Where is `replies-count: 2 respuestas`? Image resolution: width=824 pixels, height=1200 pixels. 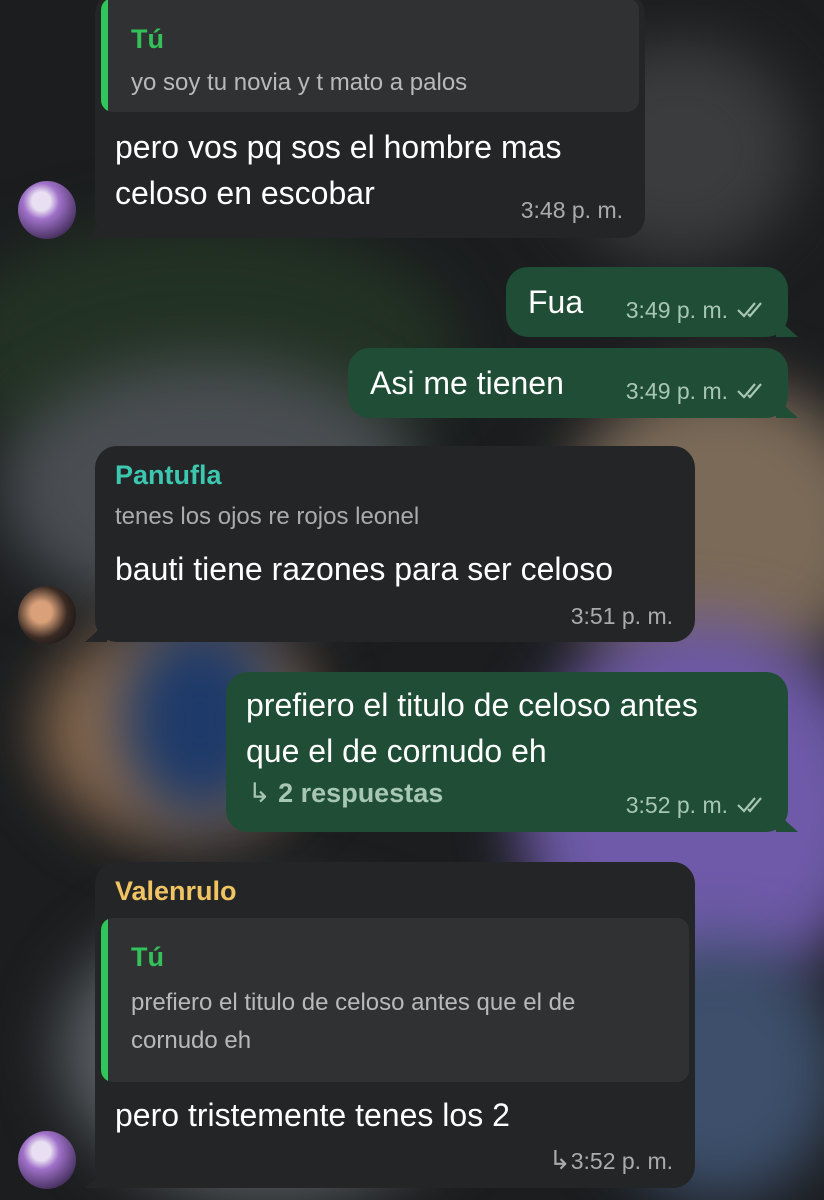
replies-count: 2 respuestas is located at coordinates (361, 793).